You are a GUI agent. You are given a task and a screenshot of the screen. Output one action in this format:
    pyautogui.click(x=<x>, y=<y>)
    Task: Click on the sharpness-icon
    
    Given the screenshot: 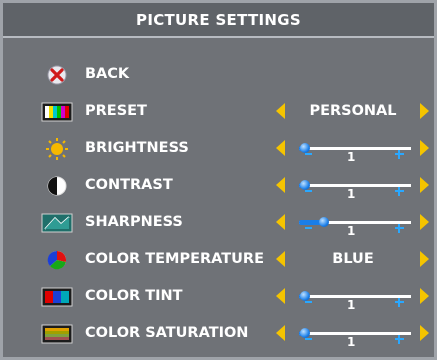 What is the action you would take?
    pyautogui.click(x=57, y=223)
    